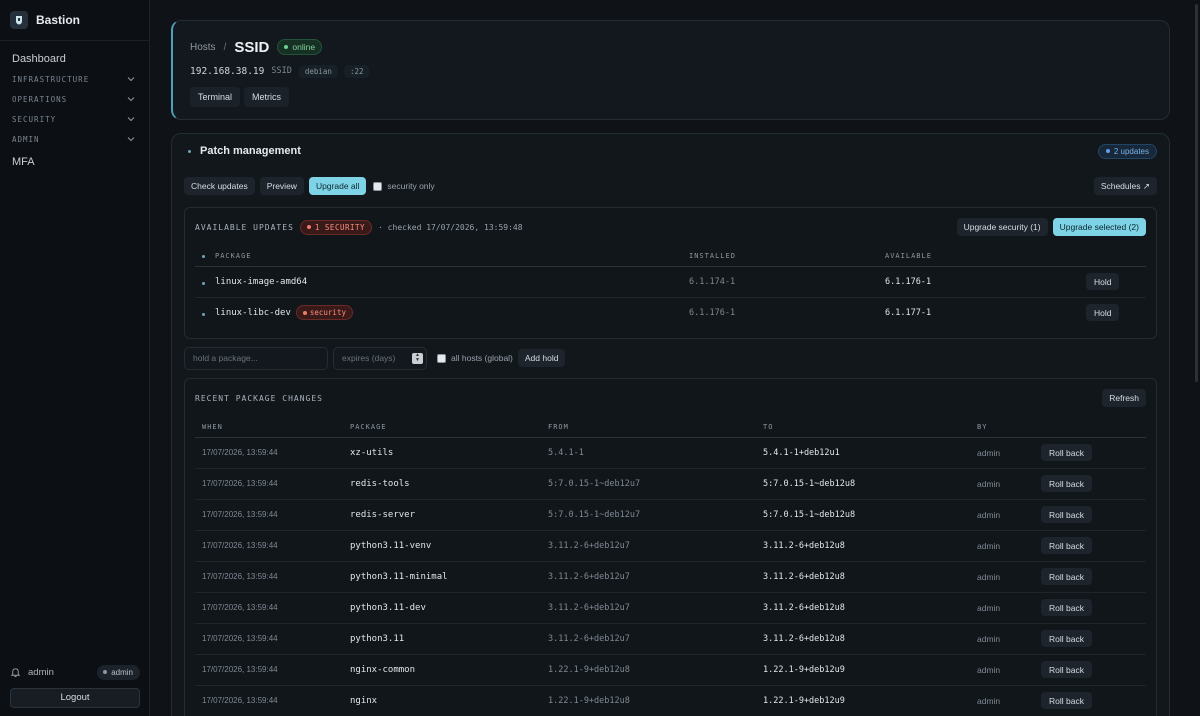 This screenshot has width=1200, height=716. Describe the element at coordinates (324, 313) in the screenshot. I see `security-badge: security` at that location.